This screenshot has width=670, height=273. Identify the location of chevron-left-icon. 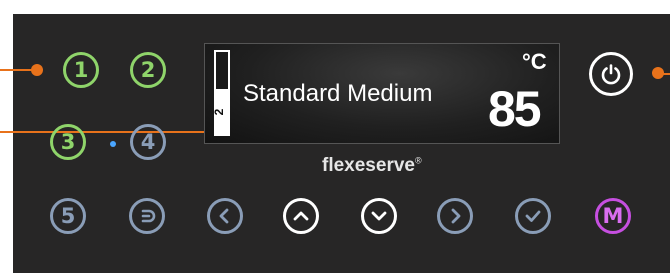
(224, 216).